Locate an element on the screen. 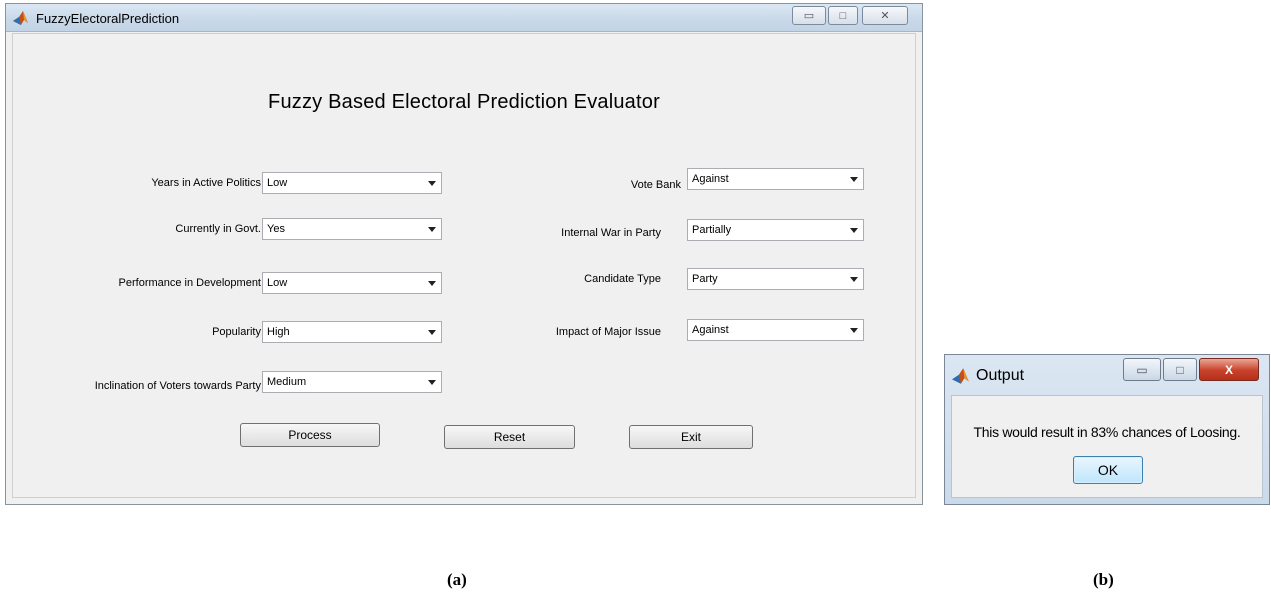  dialog-close-button: X is located at coordinates (1229, 369).